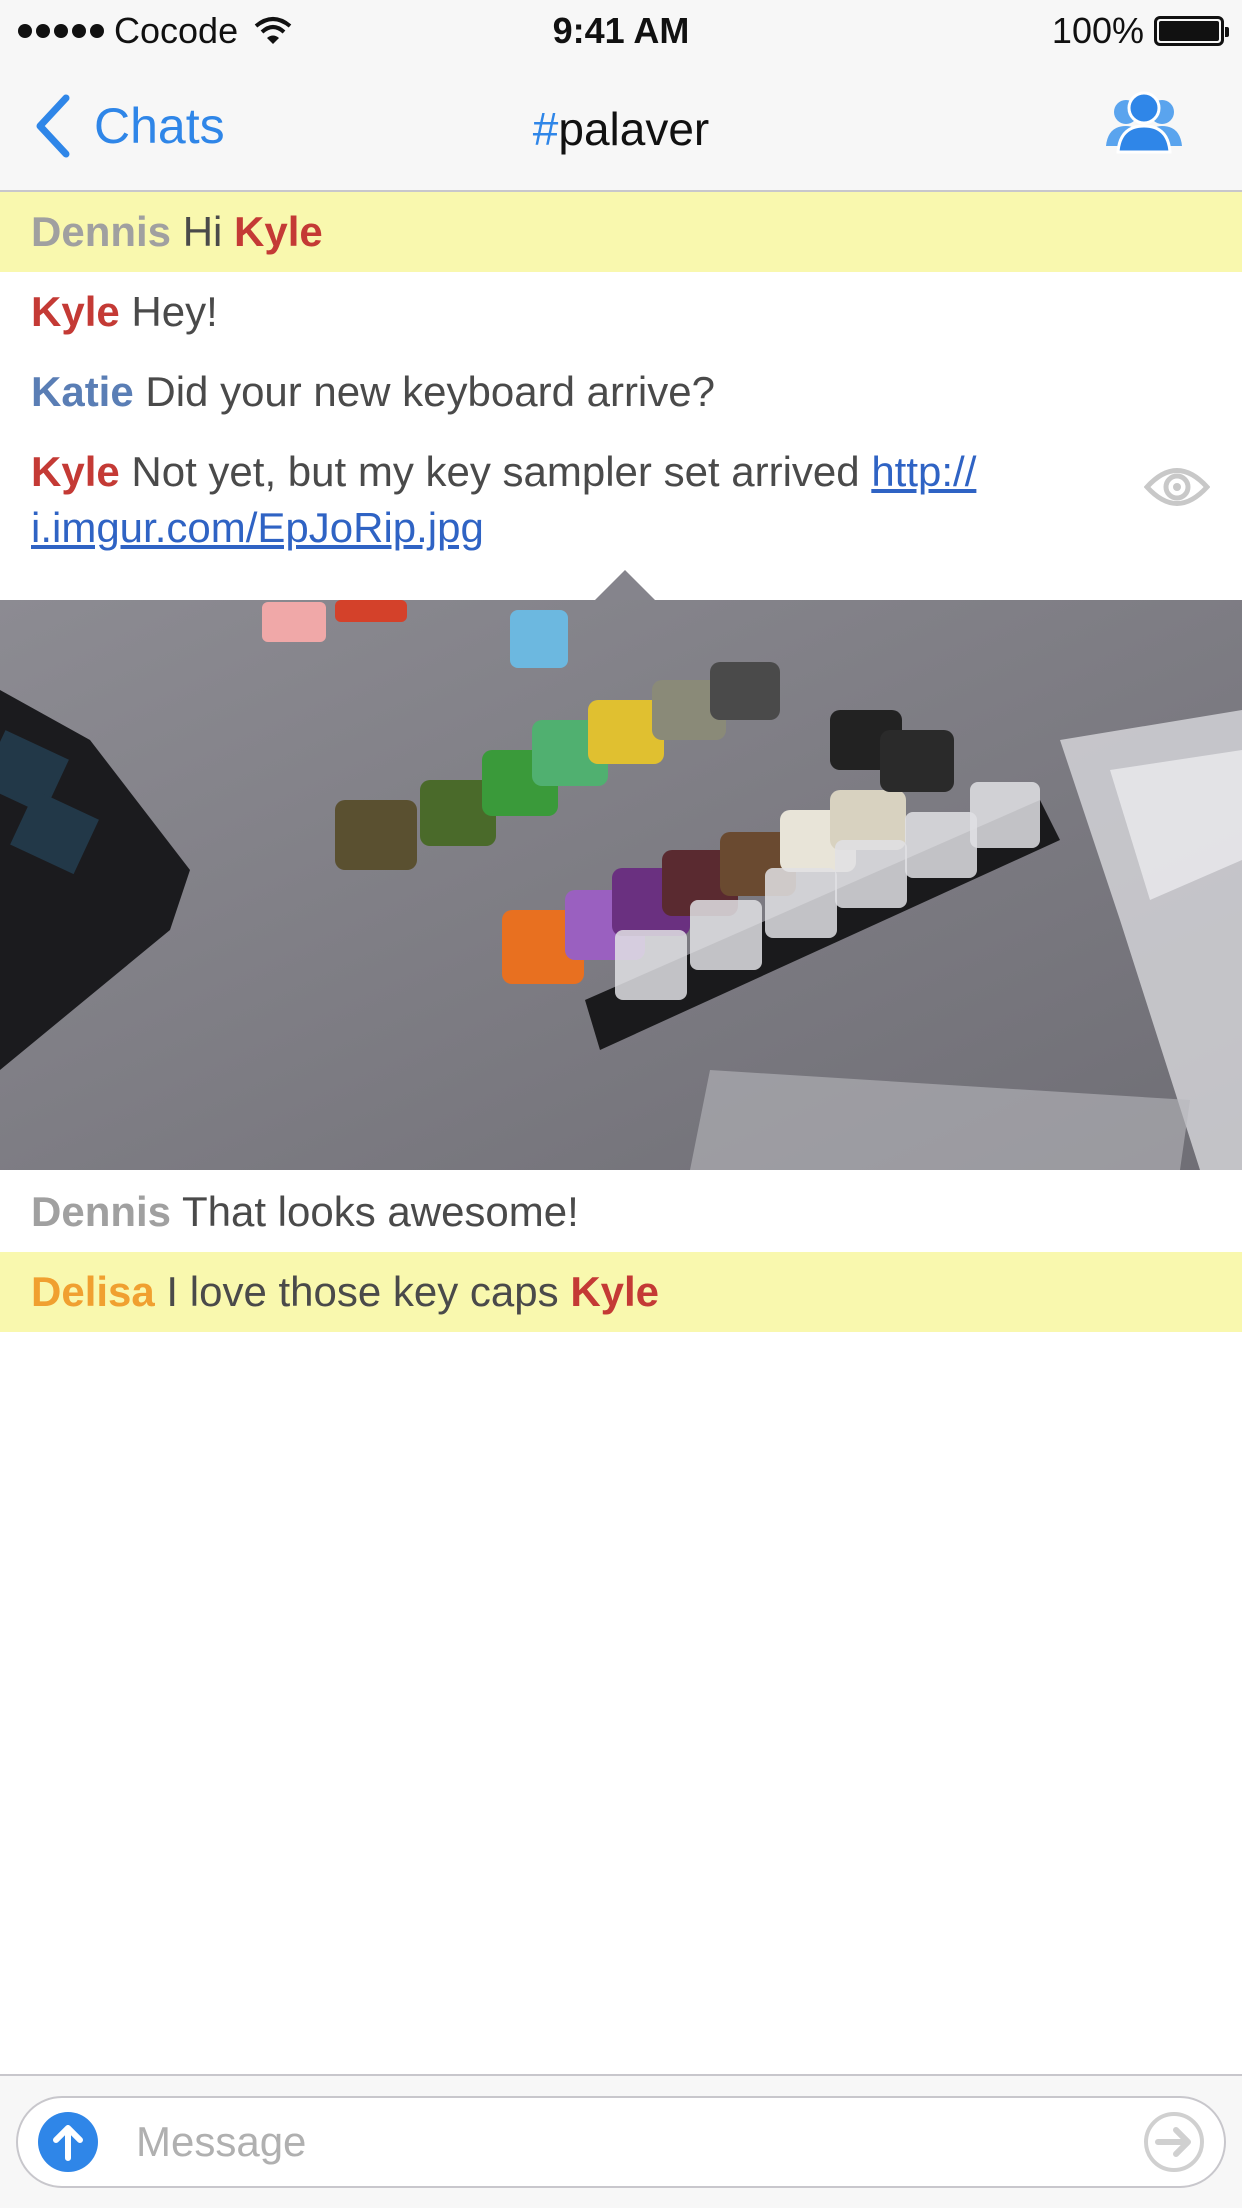 This screenshot has height=2208, width=1242. I want to click on input-placeholder: Message, so click(221, 2141).